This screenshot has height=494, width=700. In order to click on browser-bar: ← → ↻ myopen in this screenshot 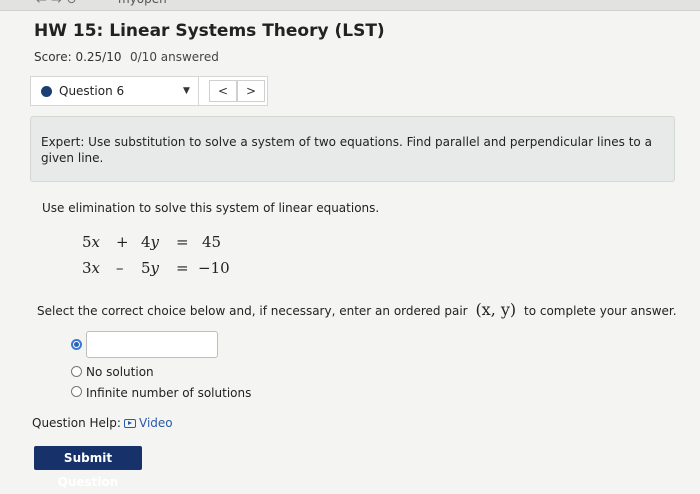, I will do `click(350, 5)`.